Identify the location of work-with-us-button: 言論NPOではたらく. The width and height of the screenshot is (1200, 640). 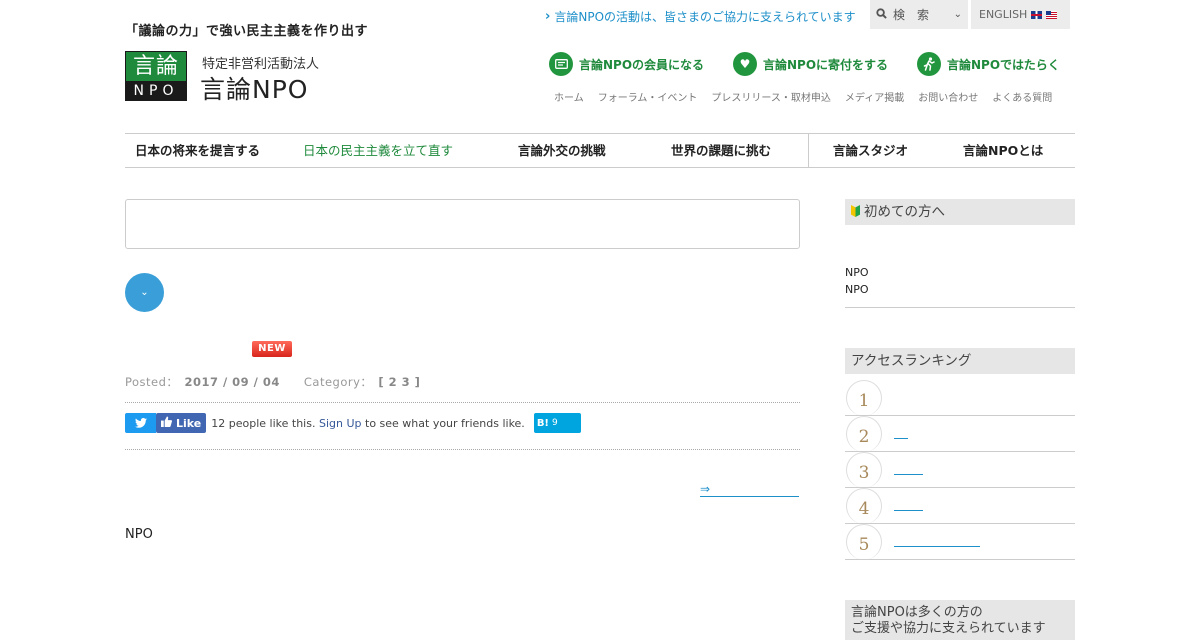
(988, 64).